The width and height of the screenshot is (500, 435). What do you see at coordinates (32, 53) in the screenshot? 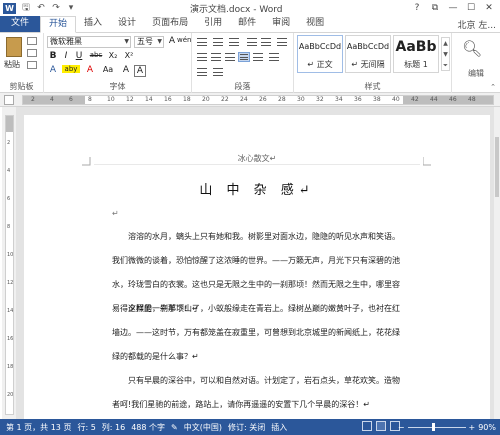
I see `copy-icon` at bounding box center [32, 53].